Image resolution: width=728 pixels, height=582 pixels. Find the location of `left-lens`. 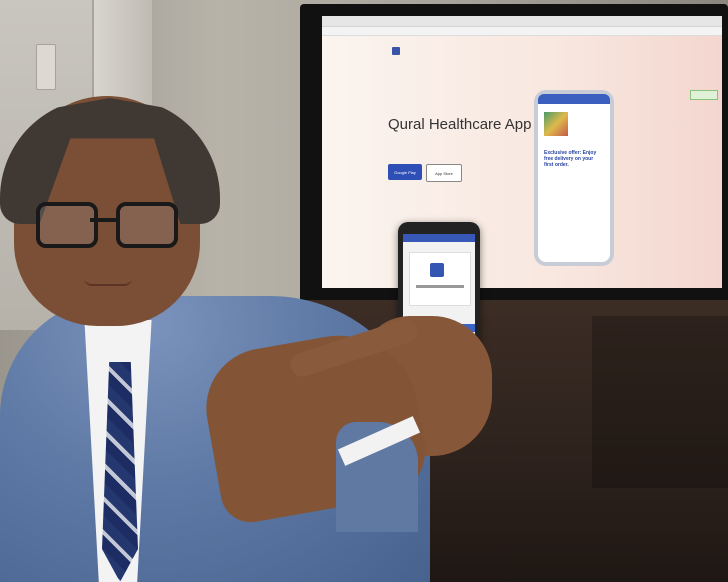

left-lens is located at coordinates (67, 225).